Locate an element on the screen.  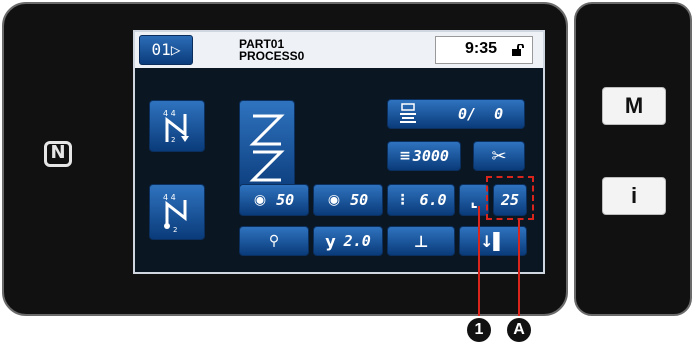
edge-guide-icon: ↓▌ is located at coordinates (493, 241).